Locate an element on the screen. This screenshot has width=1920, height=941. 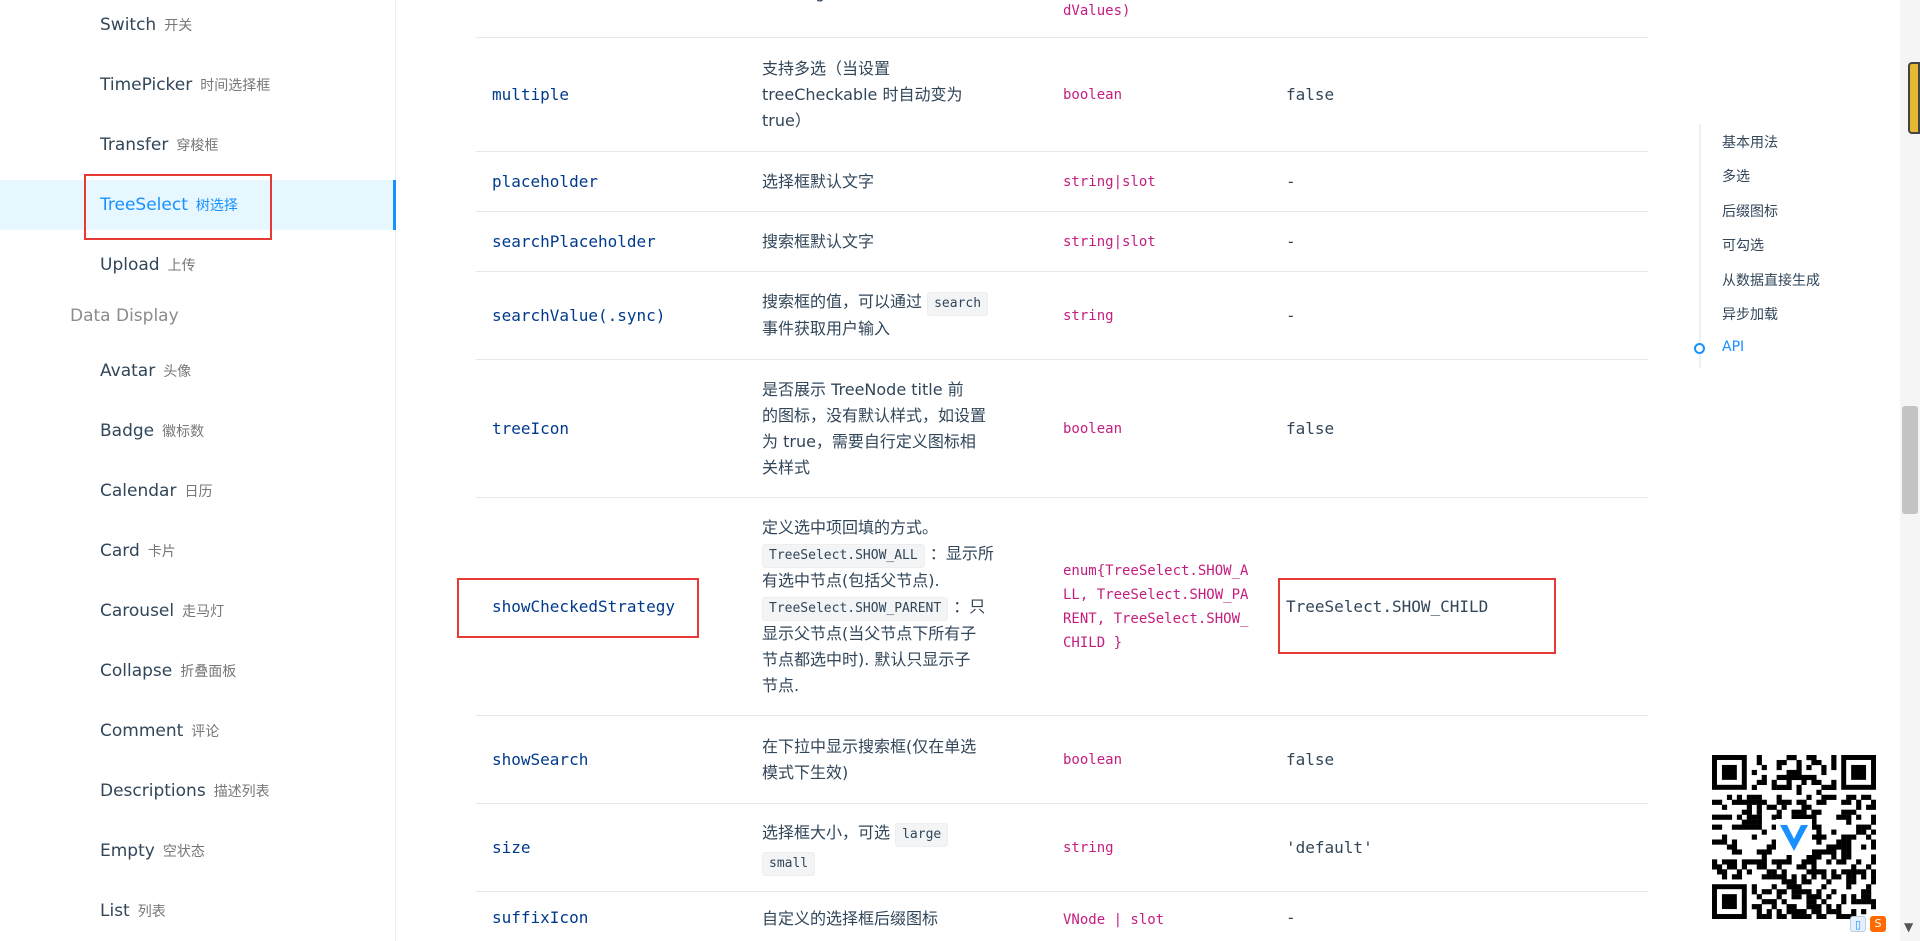
anchor-link-suffix-icon: 后缀图标 is located at coordinates (1750, 211).